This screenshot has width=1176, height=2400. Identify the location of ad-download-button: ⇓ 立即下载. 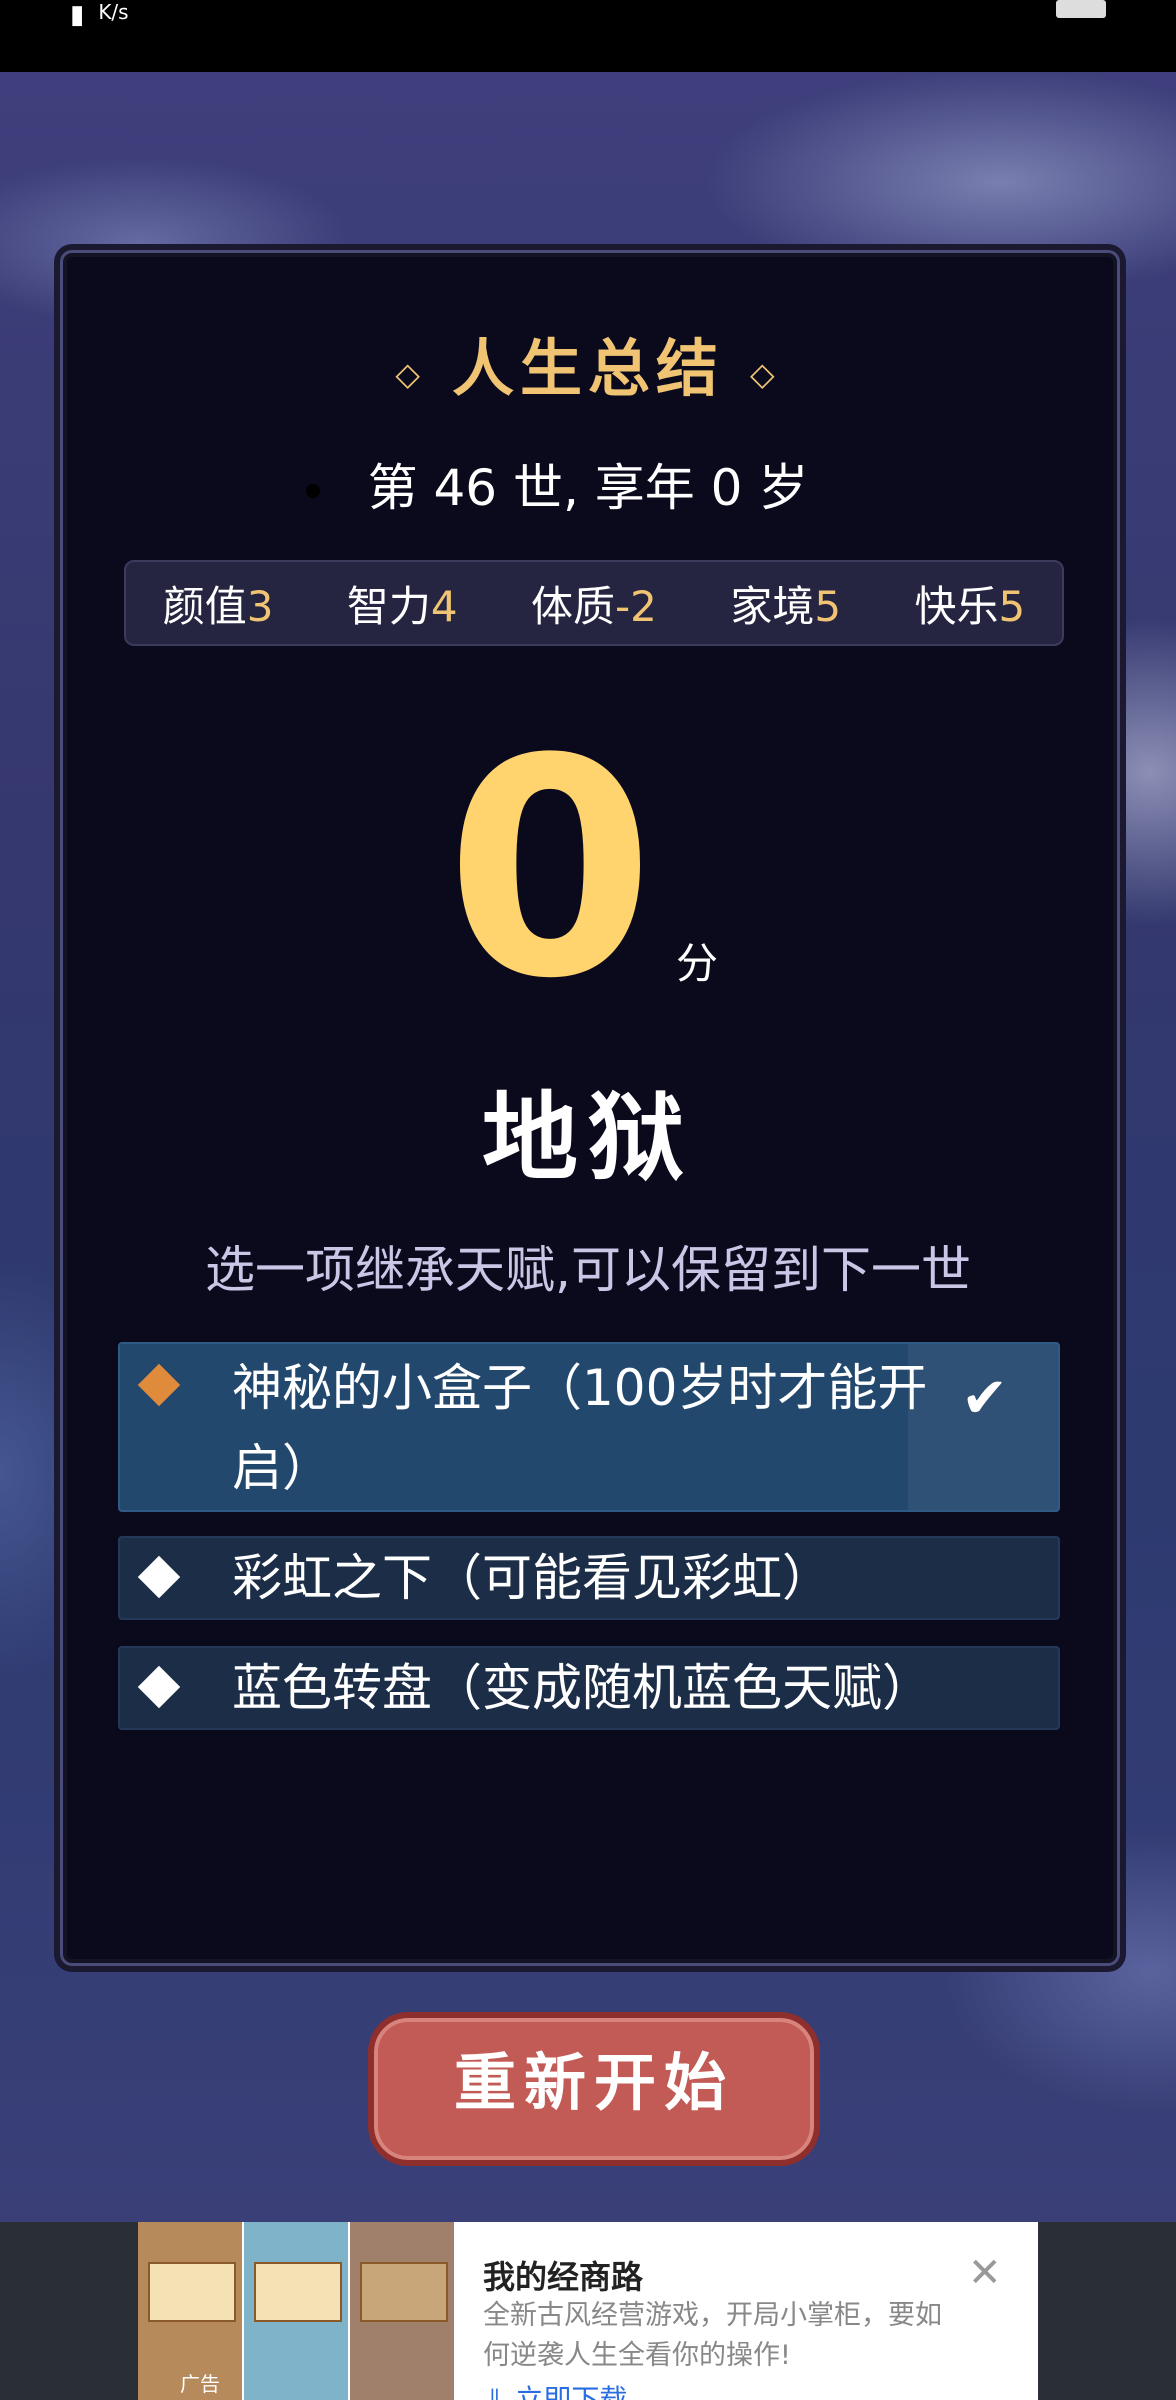
(555, 2389).